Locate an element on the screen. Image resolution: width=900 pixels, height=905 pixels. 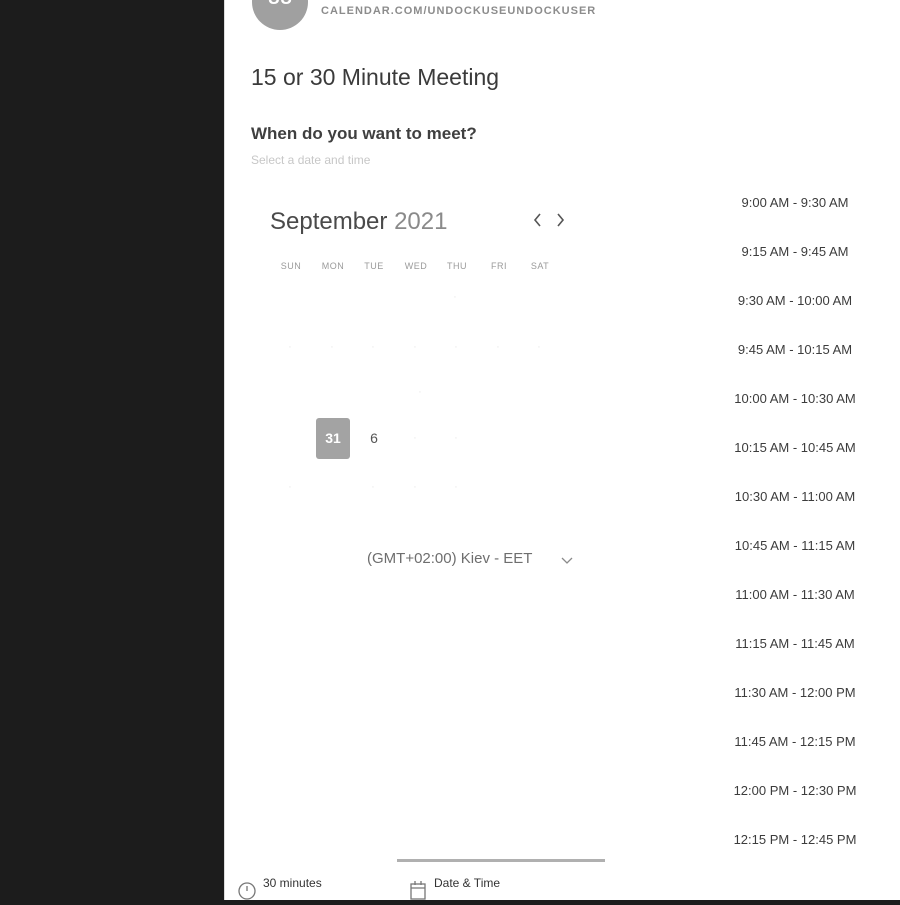
time-slot-button: 10:30 AM - 11:00 AM is located at coordinates (795, 497).